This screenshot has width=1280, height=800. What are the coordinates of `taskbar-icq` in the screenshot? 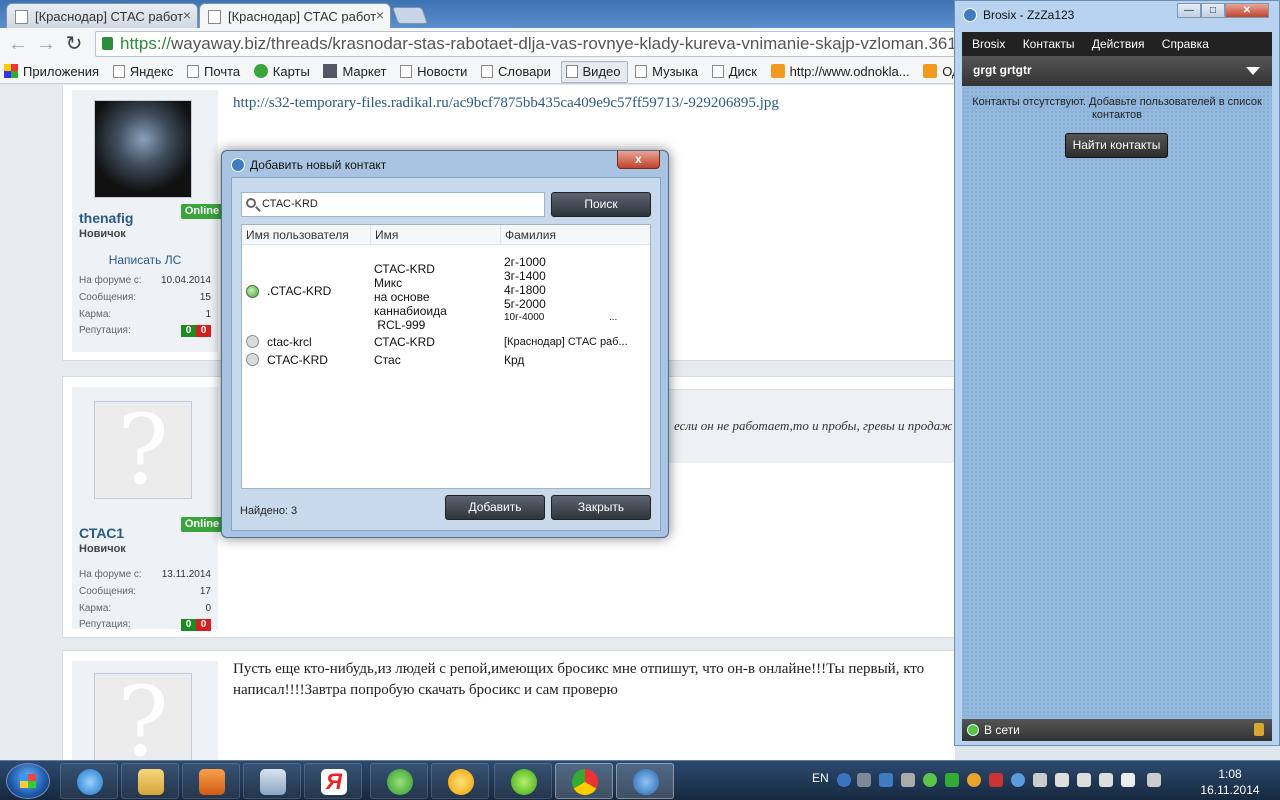 It's located at (523, 781).